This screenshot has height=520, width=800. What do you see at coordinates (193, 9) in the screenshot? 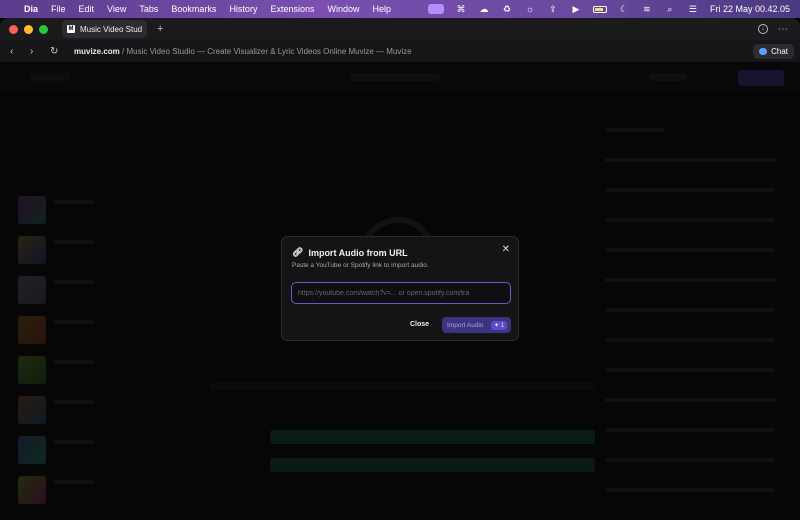
I see `menu-bookmarks: Bookmarks` at bounding box center [193, 9].